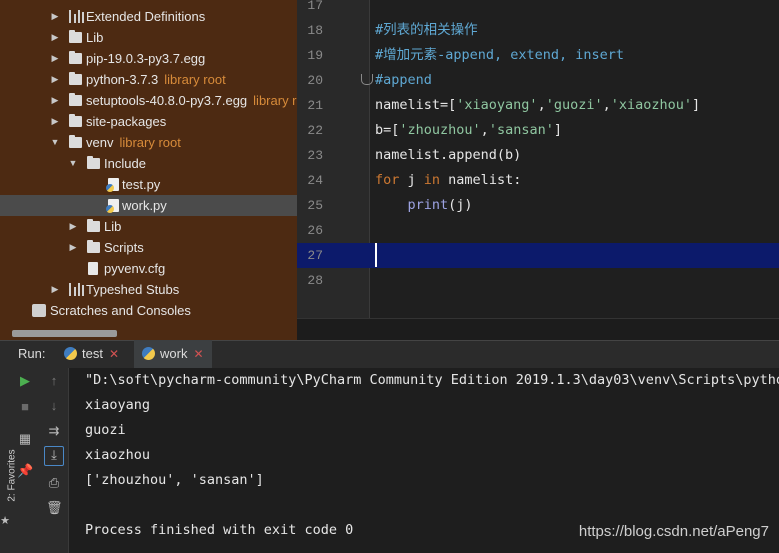  Describe the element at coordinates (25, 407) in the screenshot. I see `stop-icon: ■` at that location.